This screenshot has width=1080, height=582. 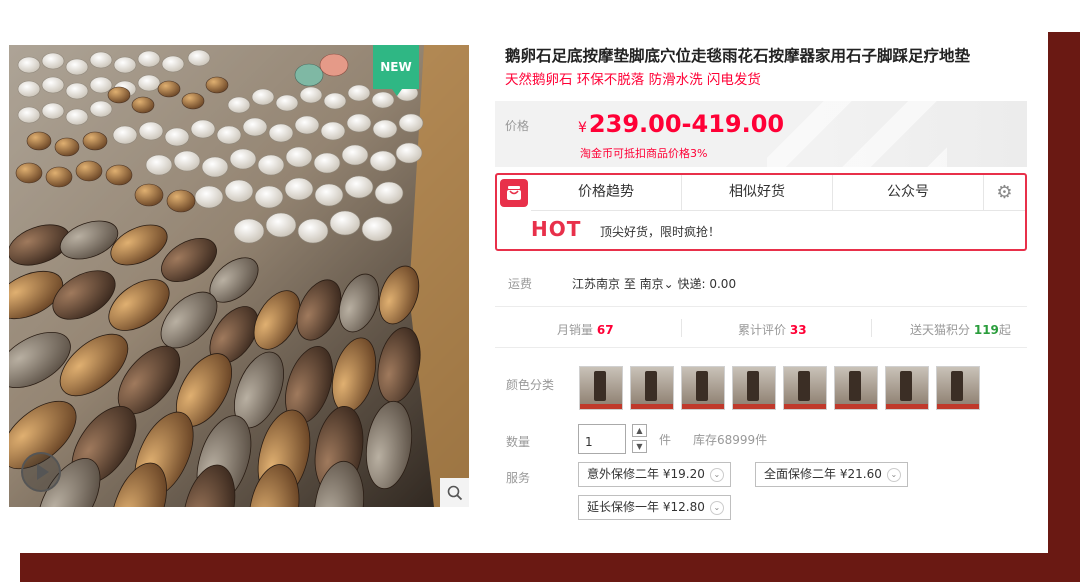 What do you see at coordinates (517, 126) in the screenshot?
I see `price-label: 价格` at bounding box center [517, 126].